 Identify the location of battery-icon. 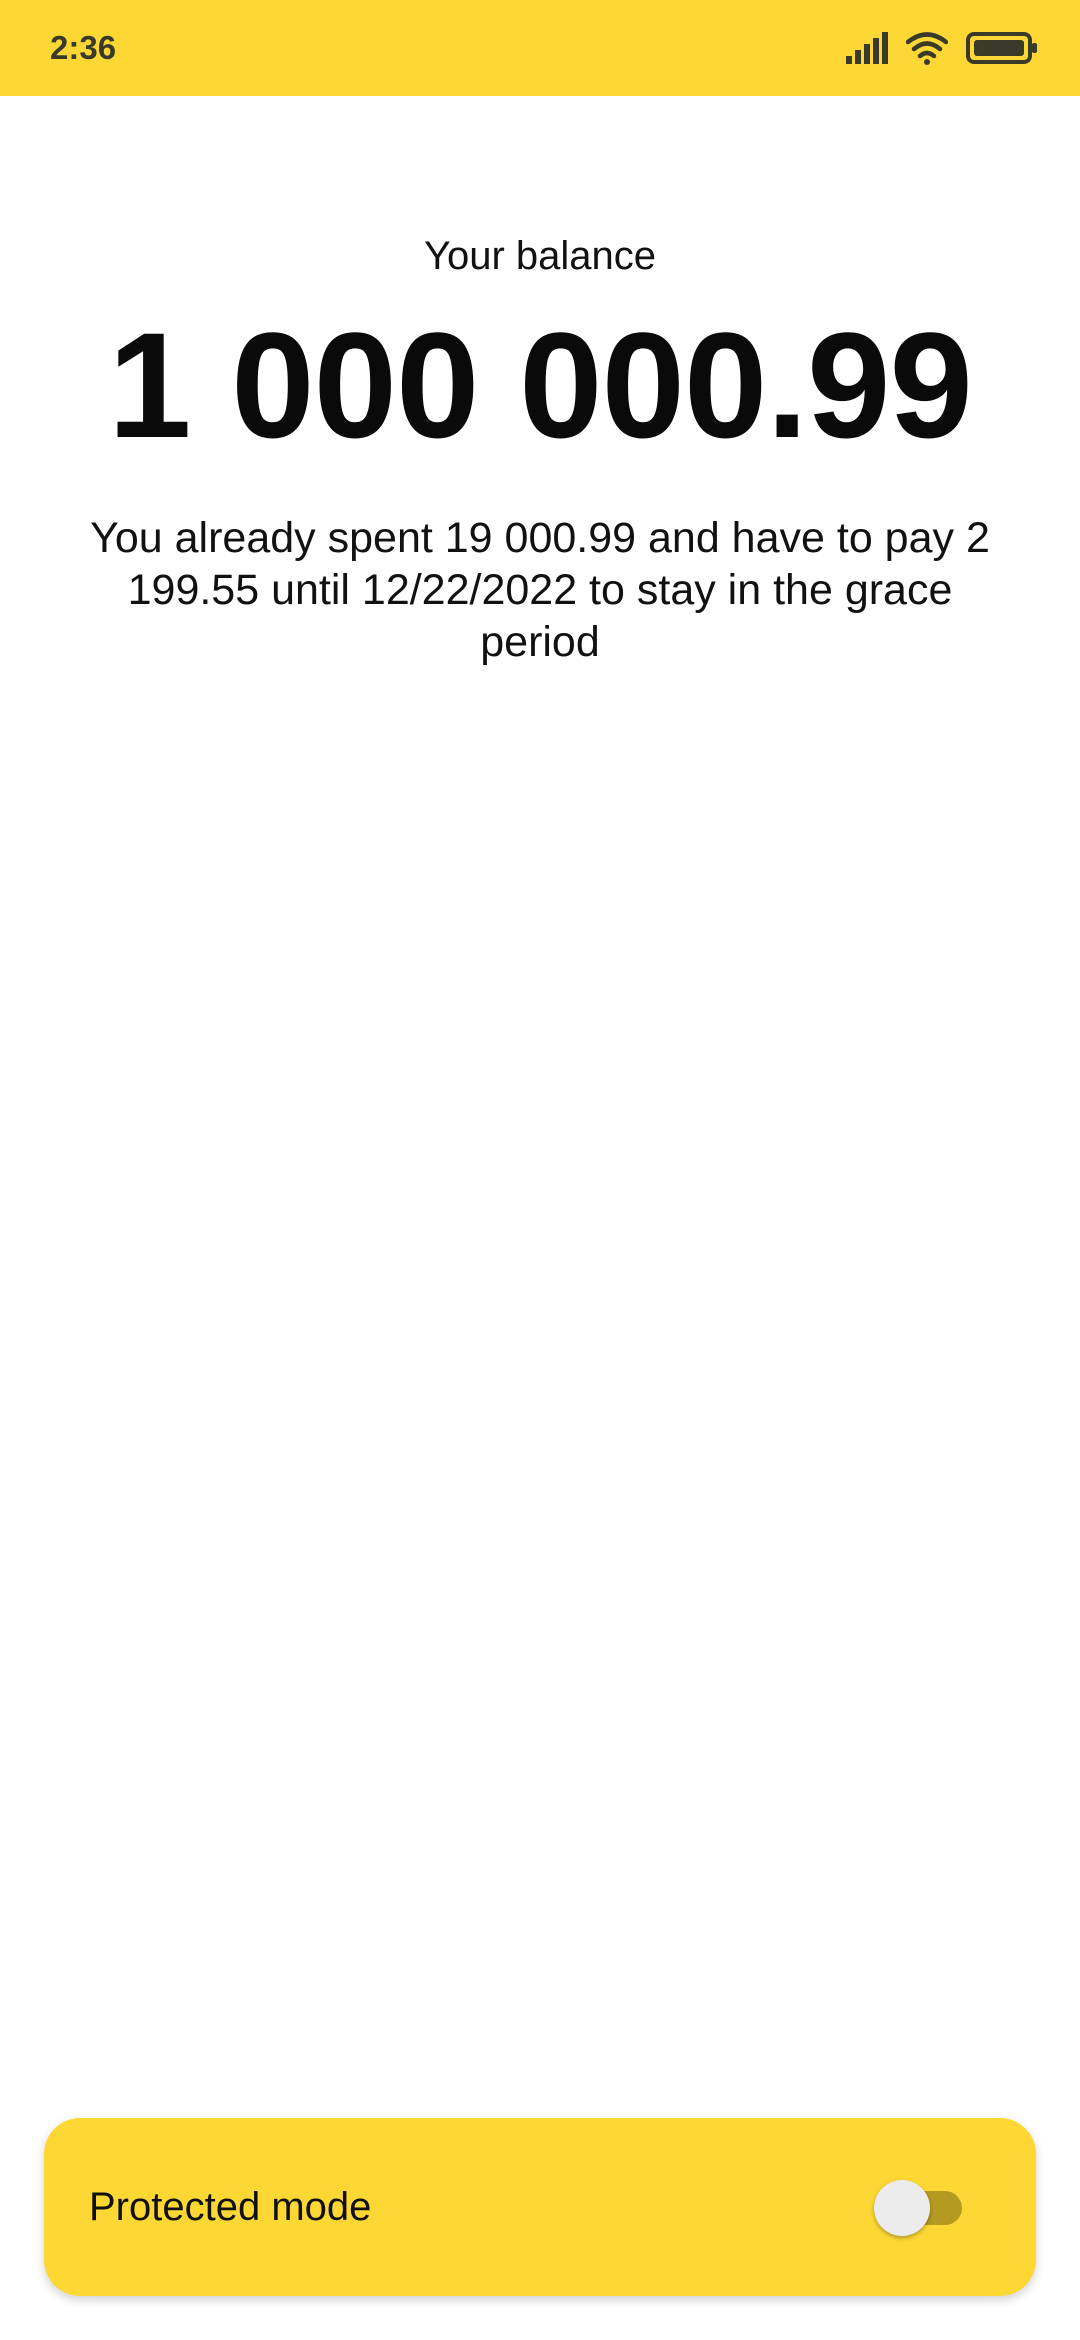
(1001, 48).